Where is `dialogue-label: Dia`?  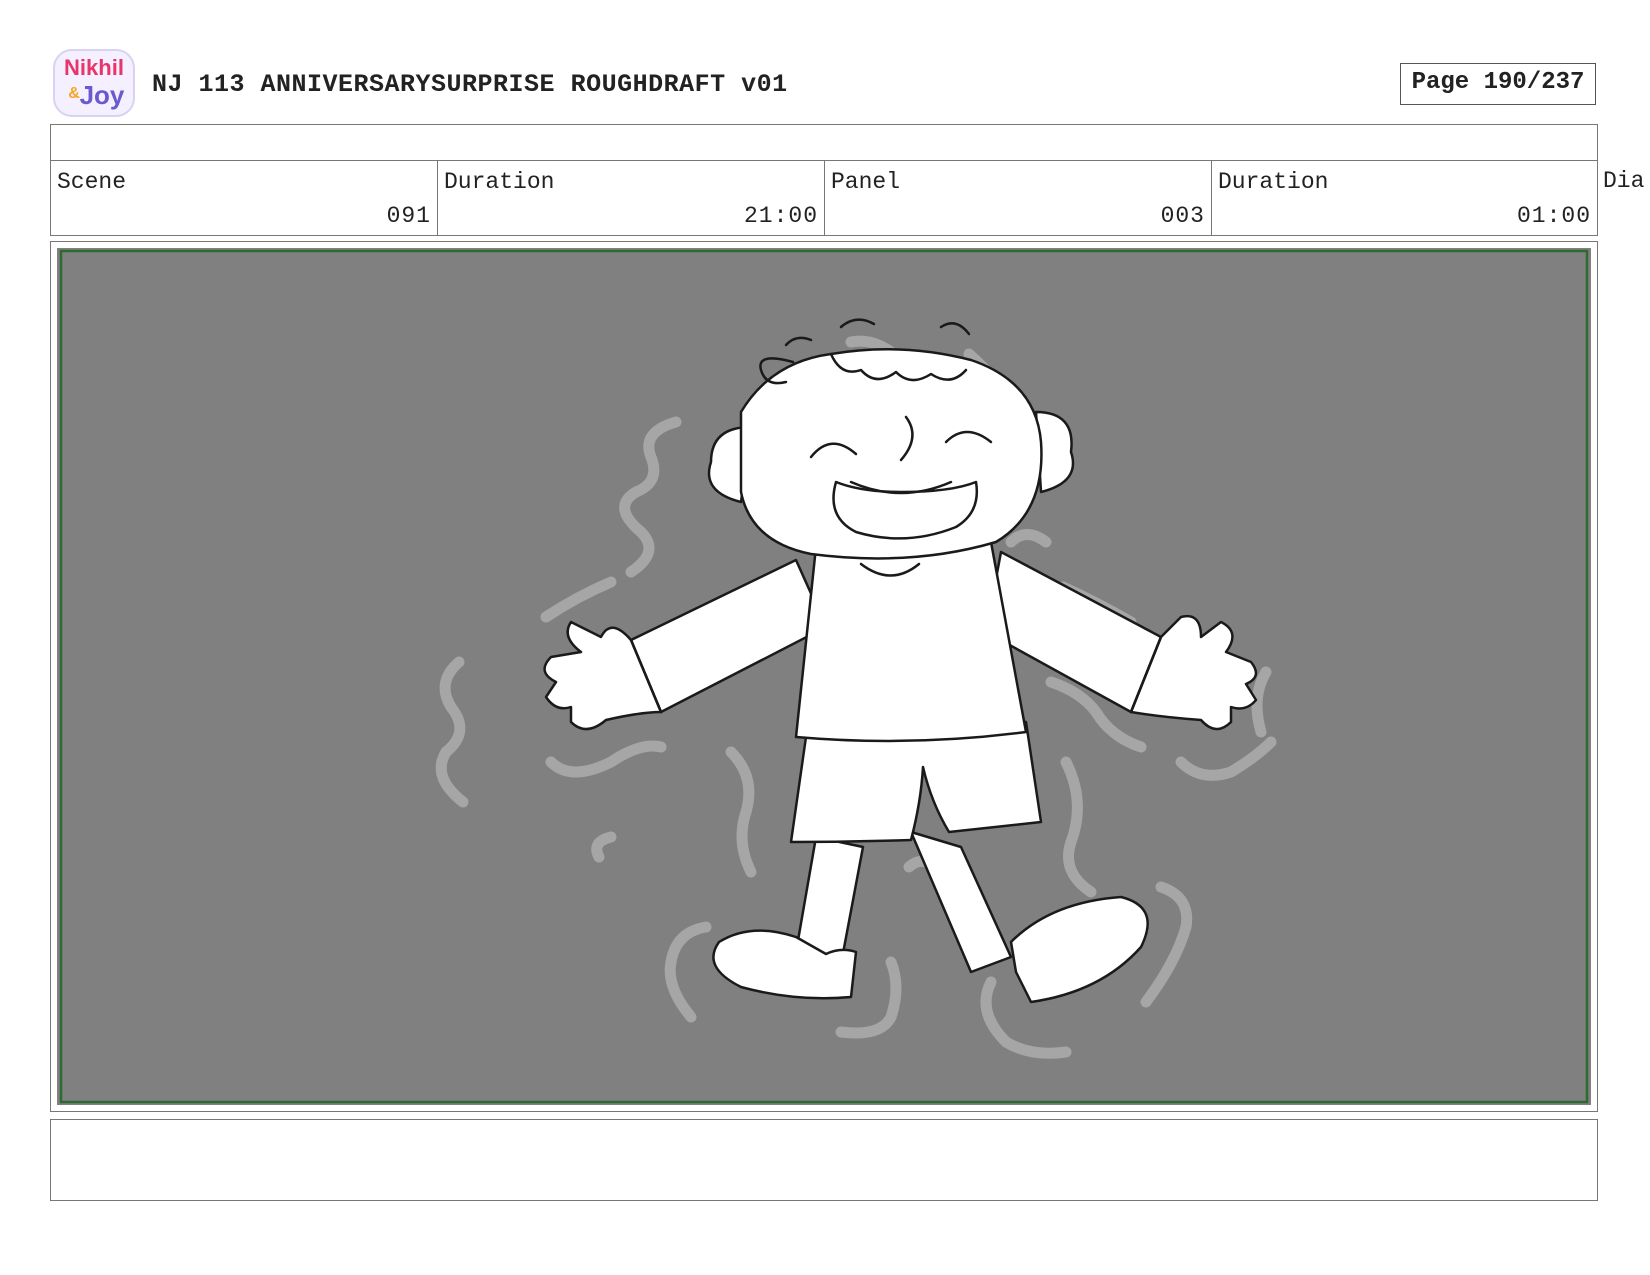
dialogue-label: Dia is located at coordinates (1624, 181).